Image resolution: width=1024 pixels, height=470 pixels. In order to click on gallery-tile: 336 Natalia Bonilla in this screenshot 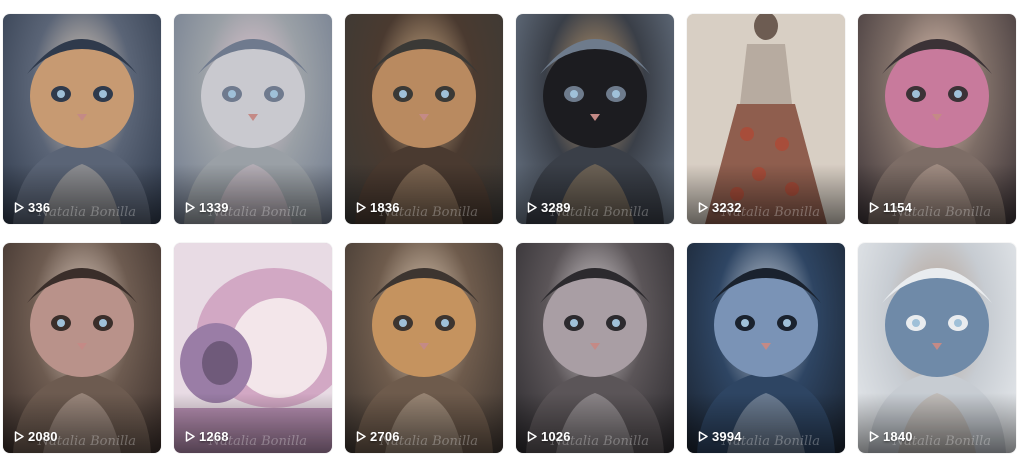, I will do `click(82, 119)`.